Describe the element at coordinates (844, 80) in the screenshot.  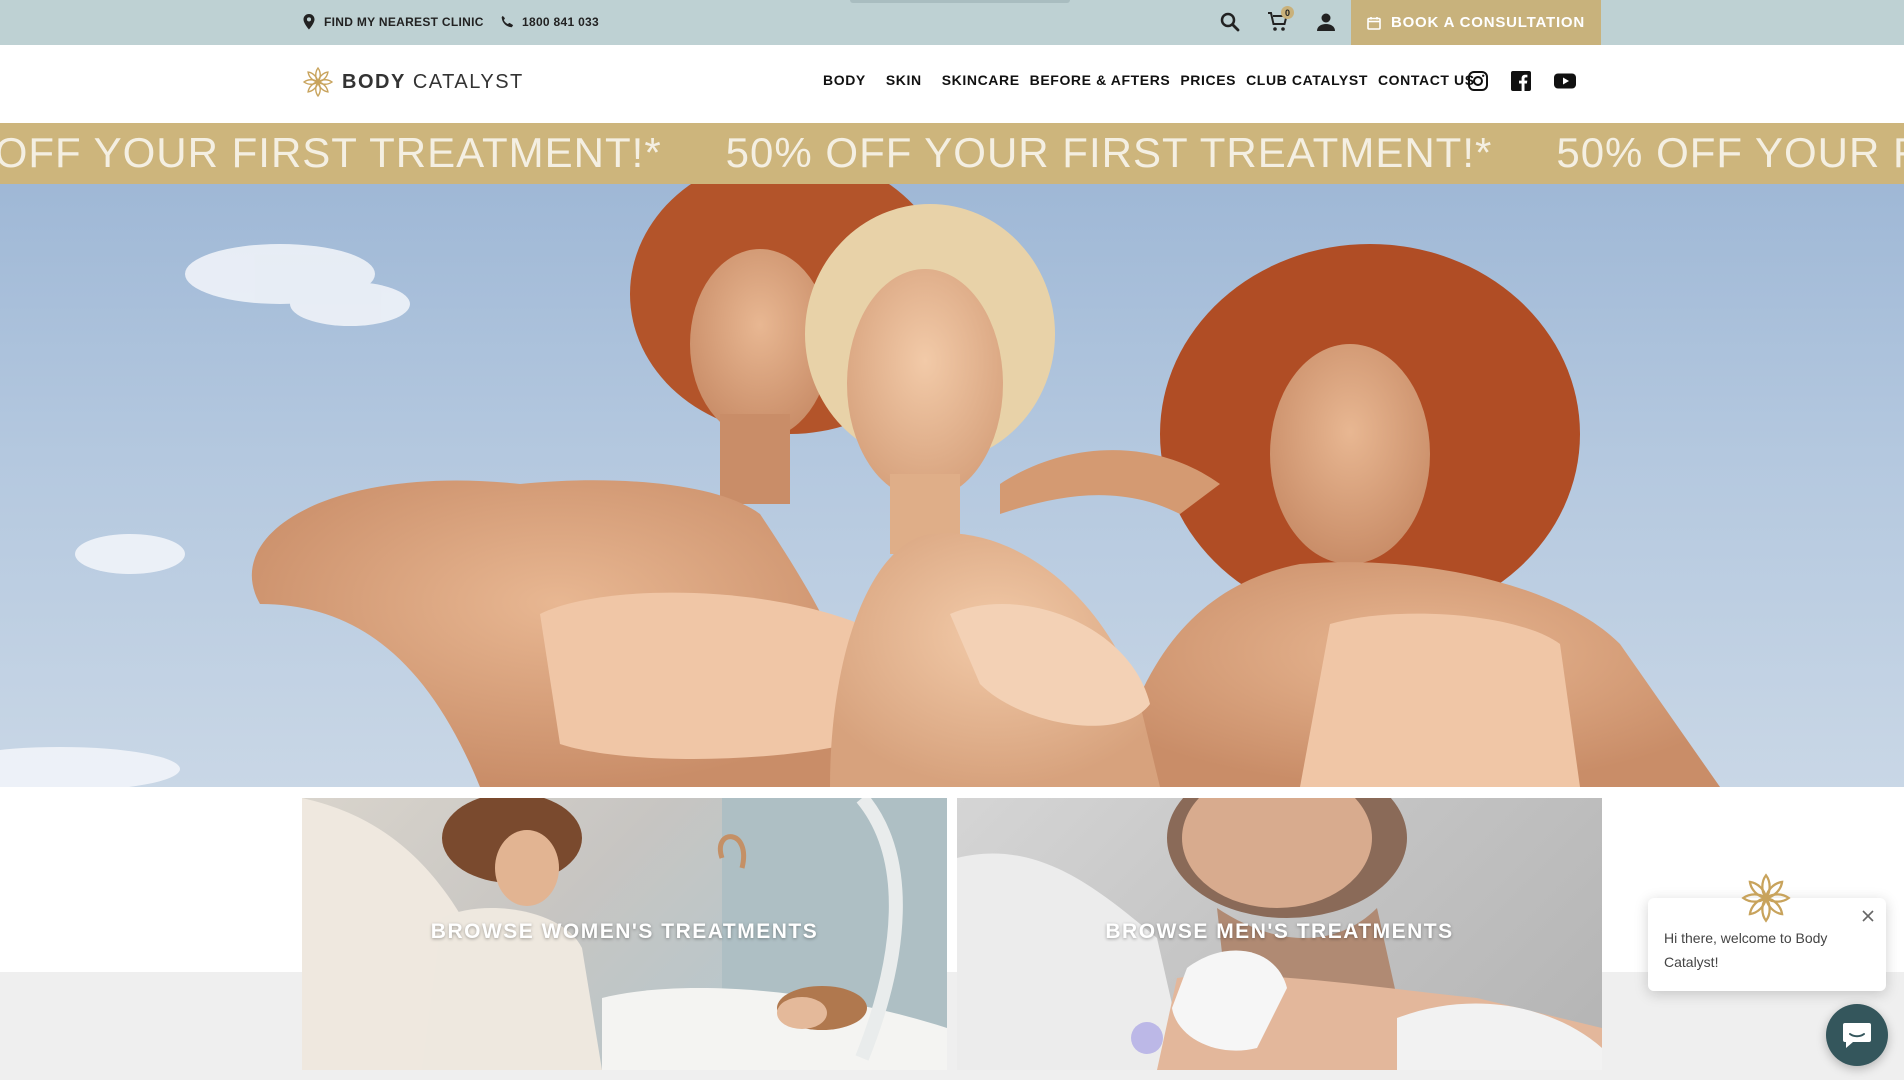
I see `nav-item-body: BODY` at that location.